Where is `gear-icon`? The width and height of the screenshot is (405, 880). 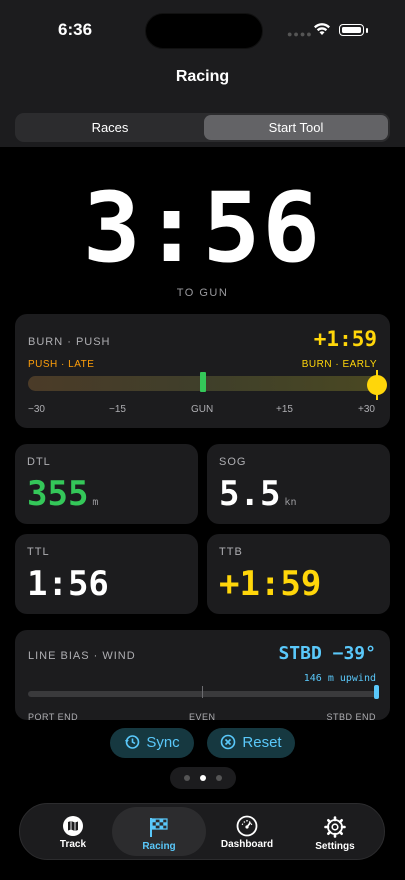 gear-icon is located at coordinates (335, 827).